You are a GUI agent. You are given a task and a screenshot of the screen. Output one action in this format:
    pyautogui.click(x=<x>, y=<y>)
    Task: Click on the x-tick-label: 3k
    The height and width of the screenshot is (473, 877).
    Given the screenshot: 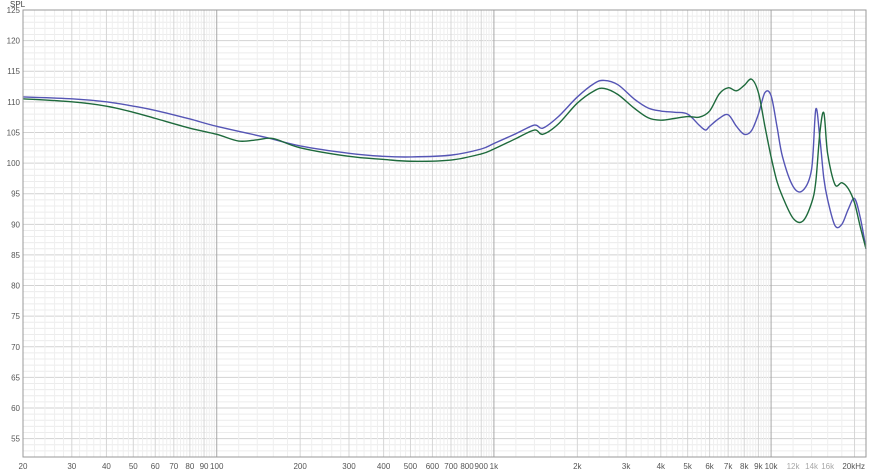 What is the action you would take?
    pyautogui.click(x=626, y=466)
    